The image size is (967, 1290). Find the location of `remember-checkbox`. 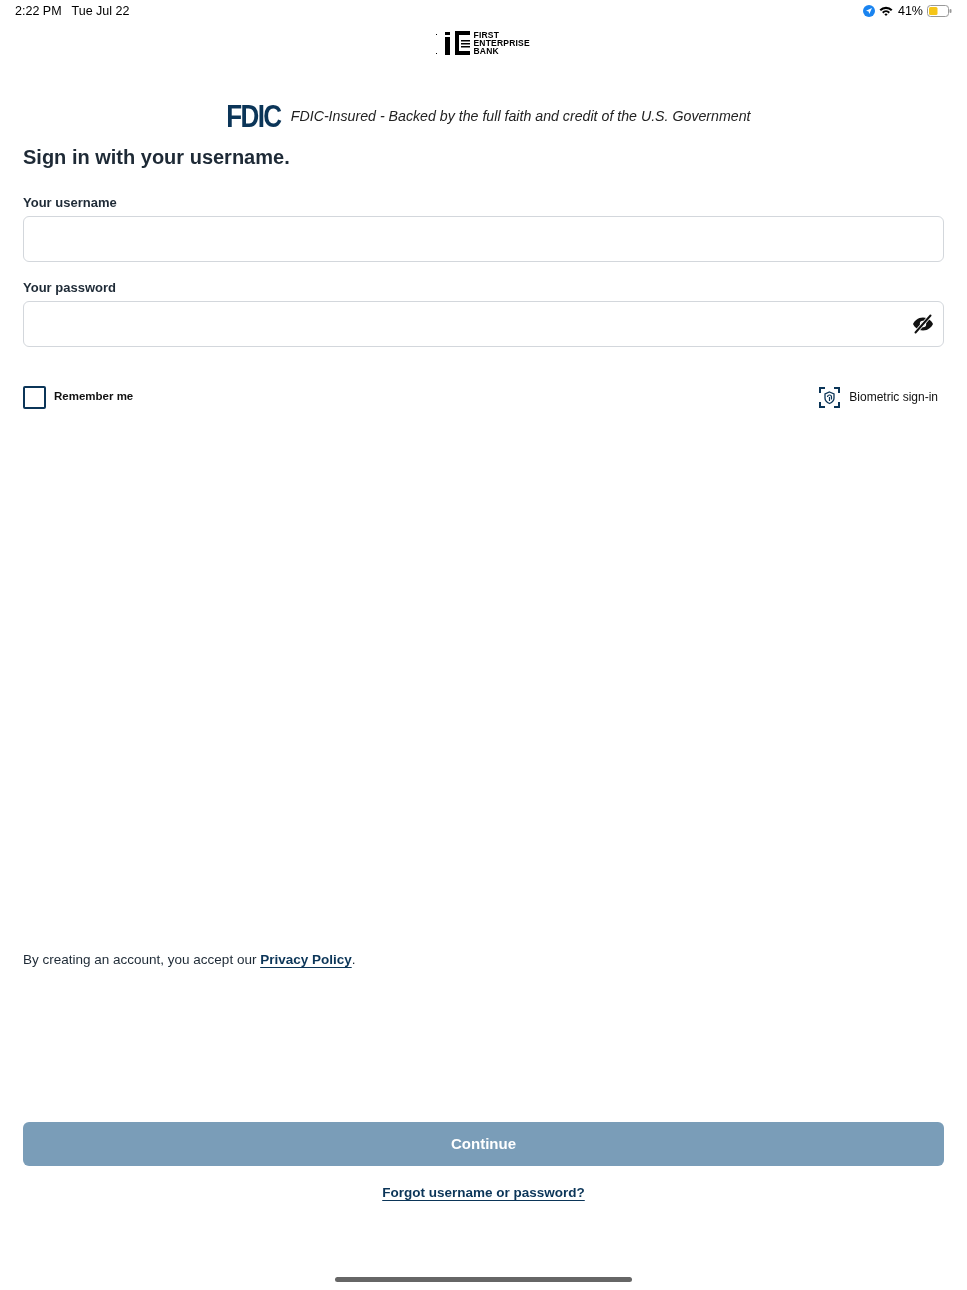

remember-checkbox is located at coordinates (34, 397).